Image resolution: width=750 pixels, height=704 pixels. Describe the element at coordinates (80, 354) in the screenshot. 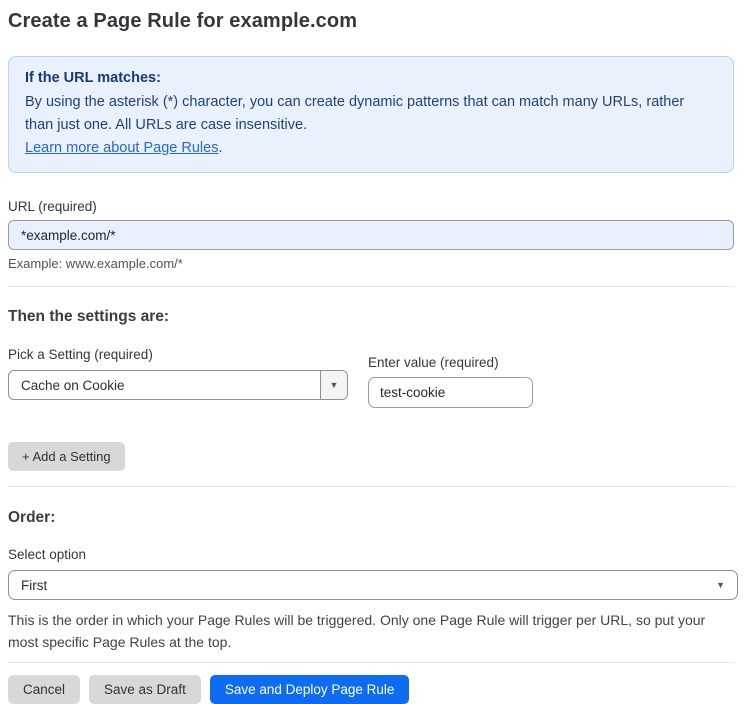

I see `pick-setting-label: Pick a Setting (required)` at that location.